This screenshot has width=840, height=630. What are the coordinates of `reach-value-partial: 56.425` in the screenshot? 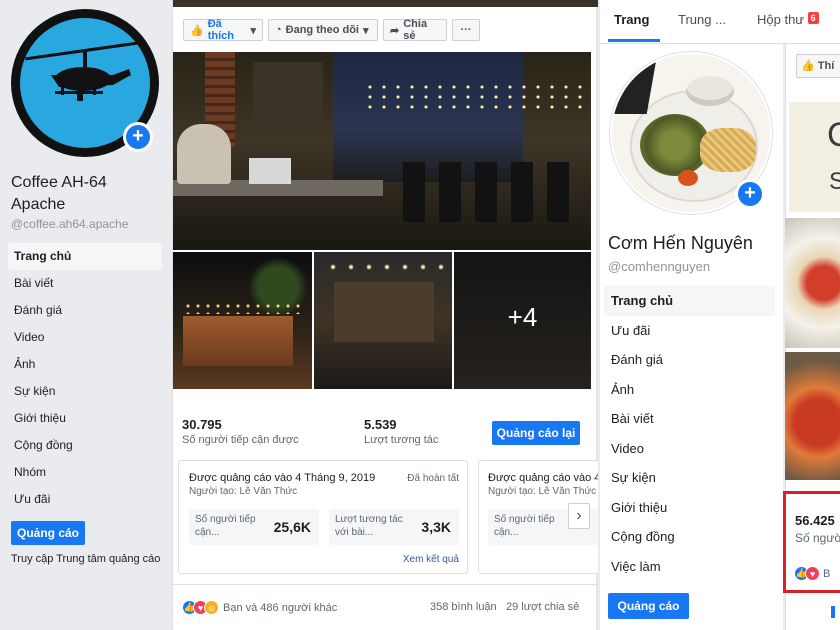 It's located at (815, 520).